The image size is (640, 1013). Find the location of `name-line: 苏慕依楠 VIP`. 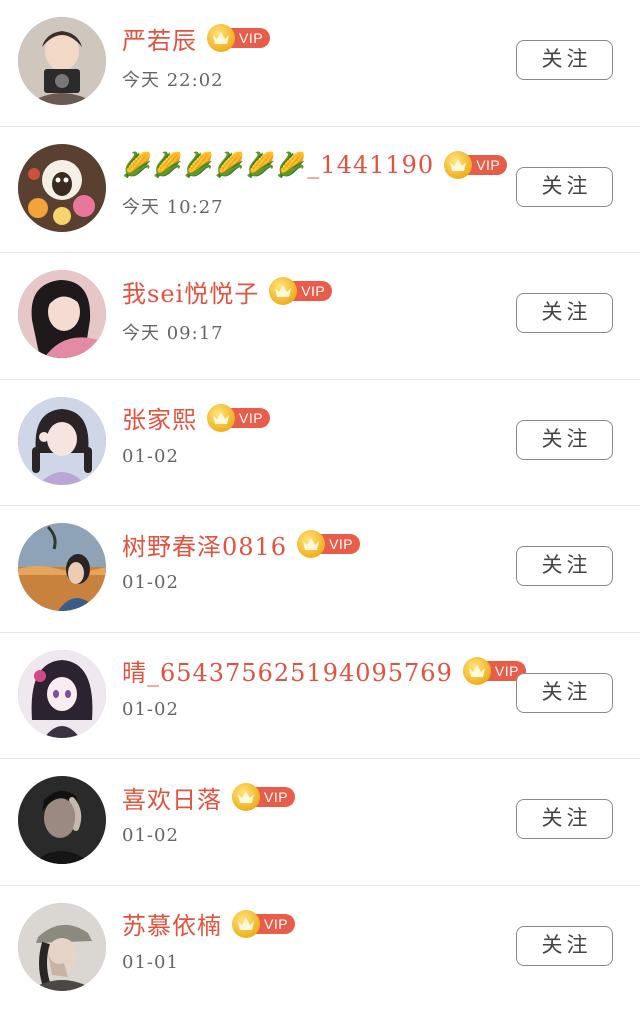

name-line: 苏慕依楠 VIP is located at coordinates (209, 924).